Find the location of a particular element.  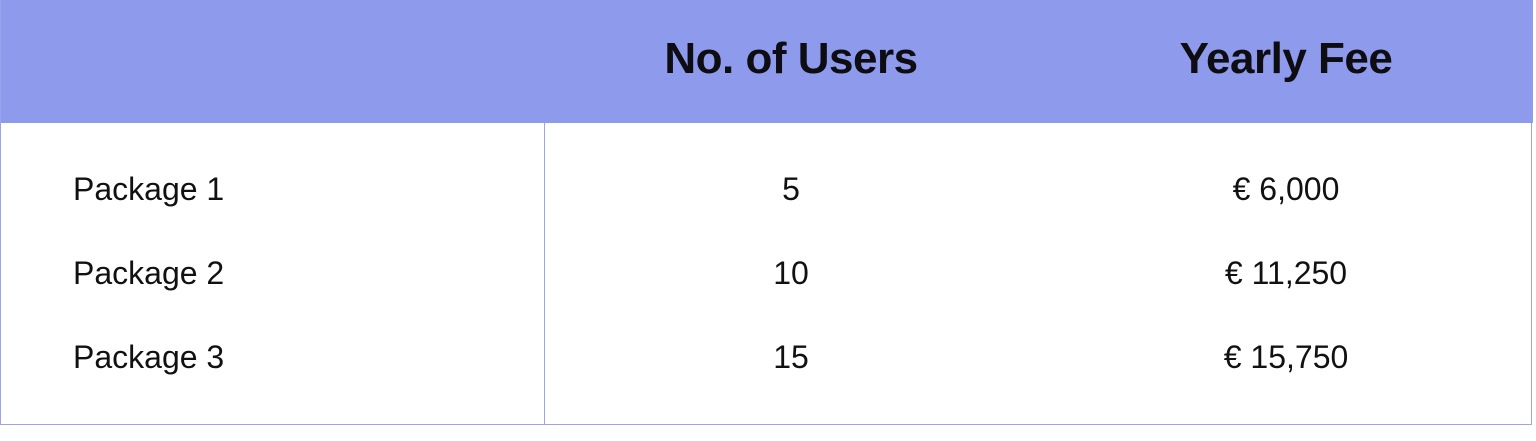

header-no-of-users: No. of Users is located at coordinates (791, 58).